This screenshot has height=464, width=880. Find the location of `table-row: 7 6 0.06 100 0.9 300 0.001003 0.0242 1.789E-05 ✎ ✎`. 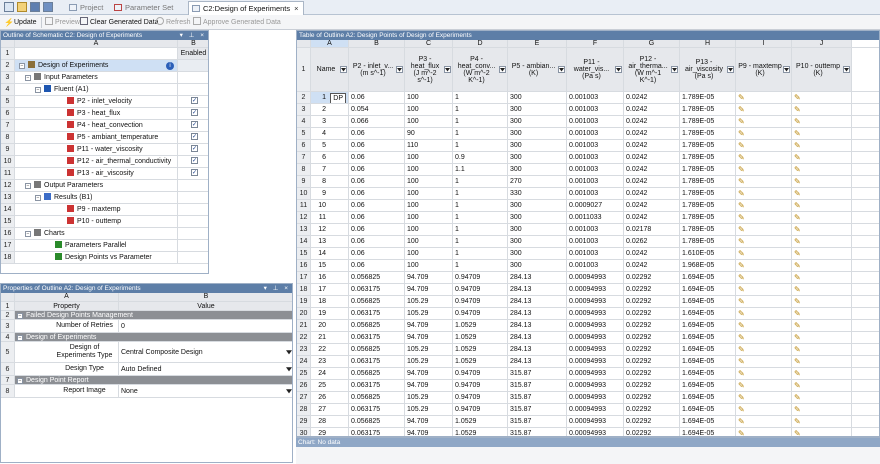

table-row: 7 6 0.06 100 0.9 300 0.001003 0.0242 1.789E-05 ✎ ✎ is located at coordinates (588, 158).